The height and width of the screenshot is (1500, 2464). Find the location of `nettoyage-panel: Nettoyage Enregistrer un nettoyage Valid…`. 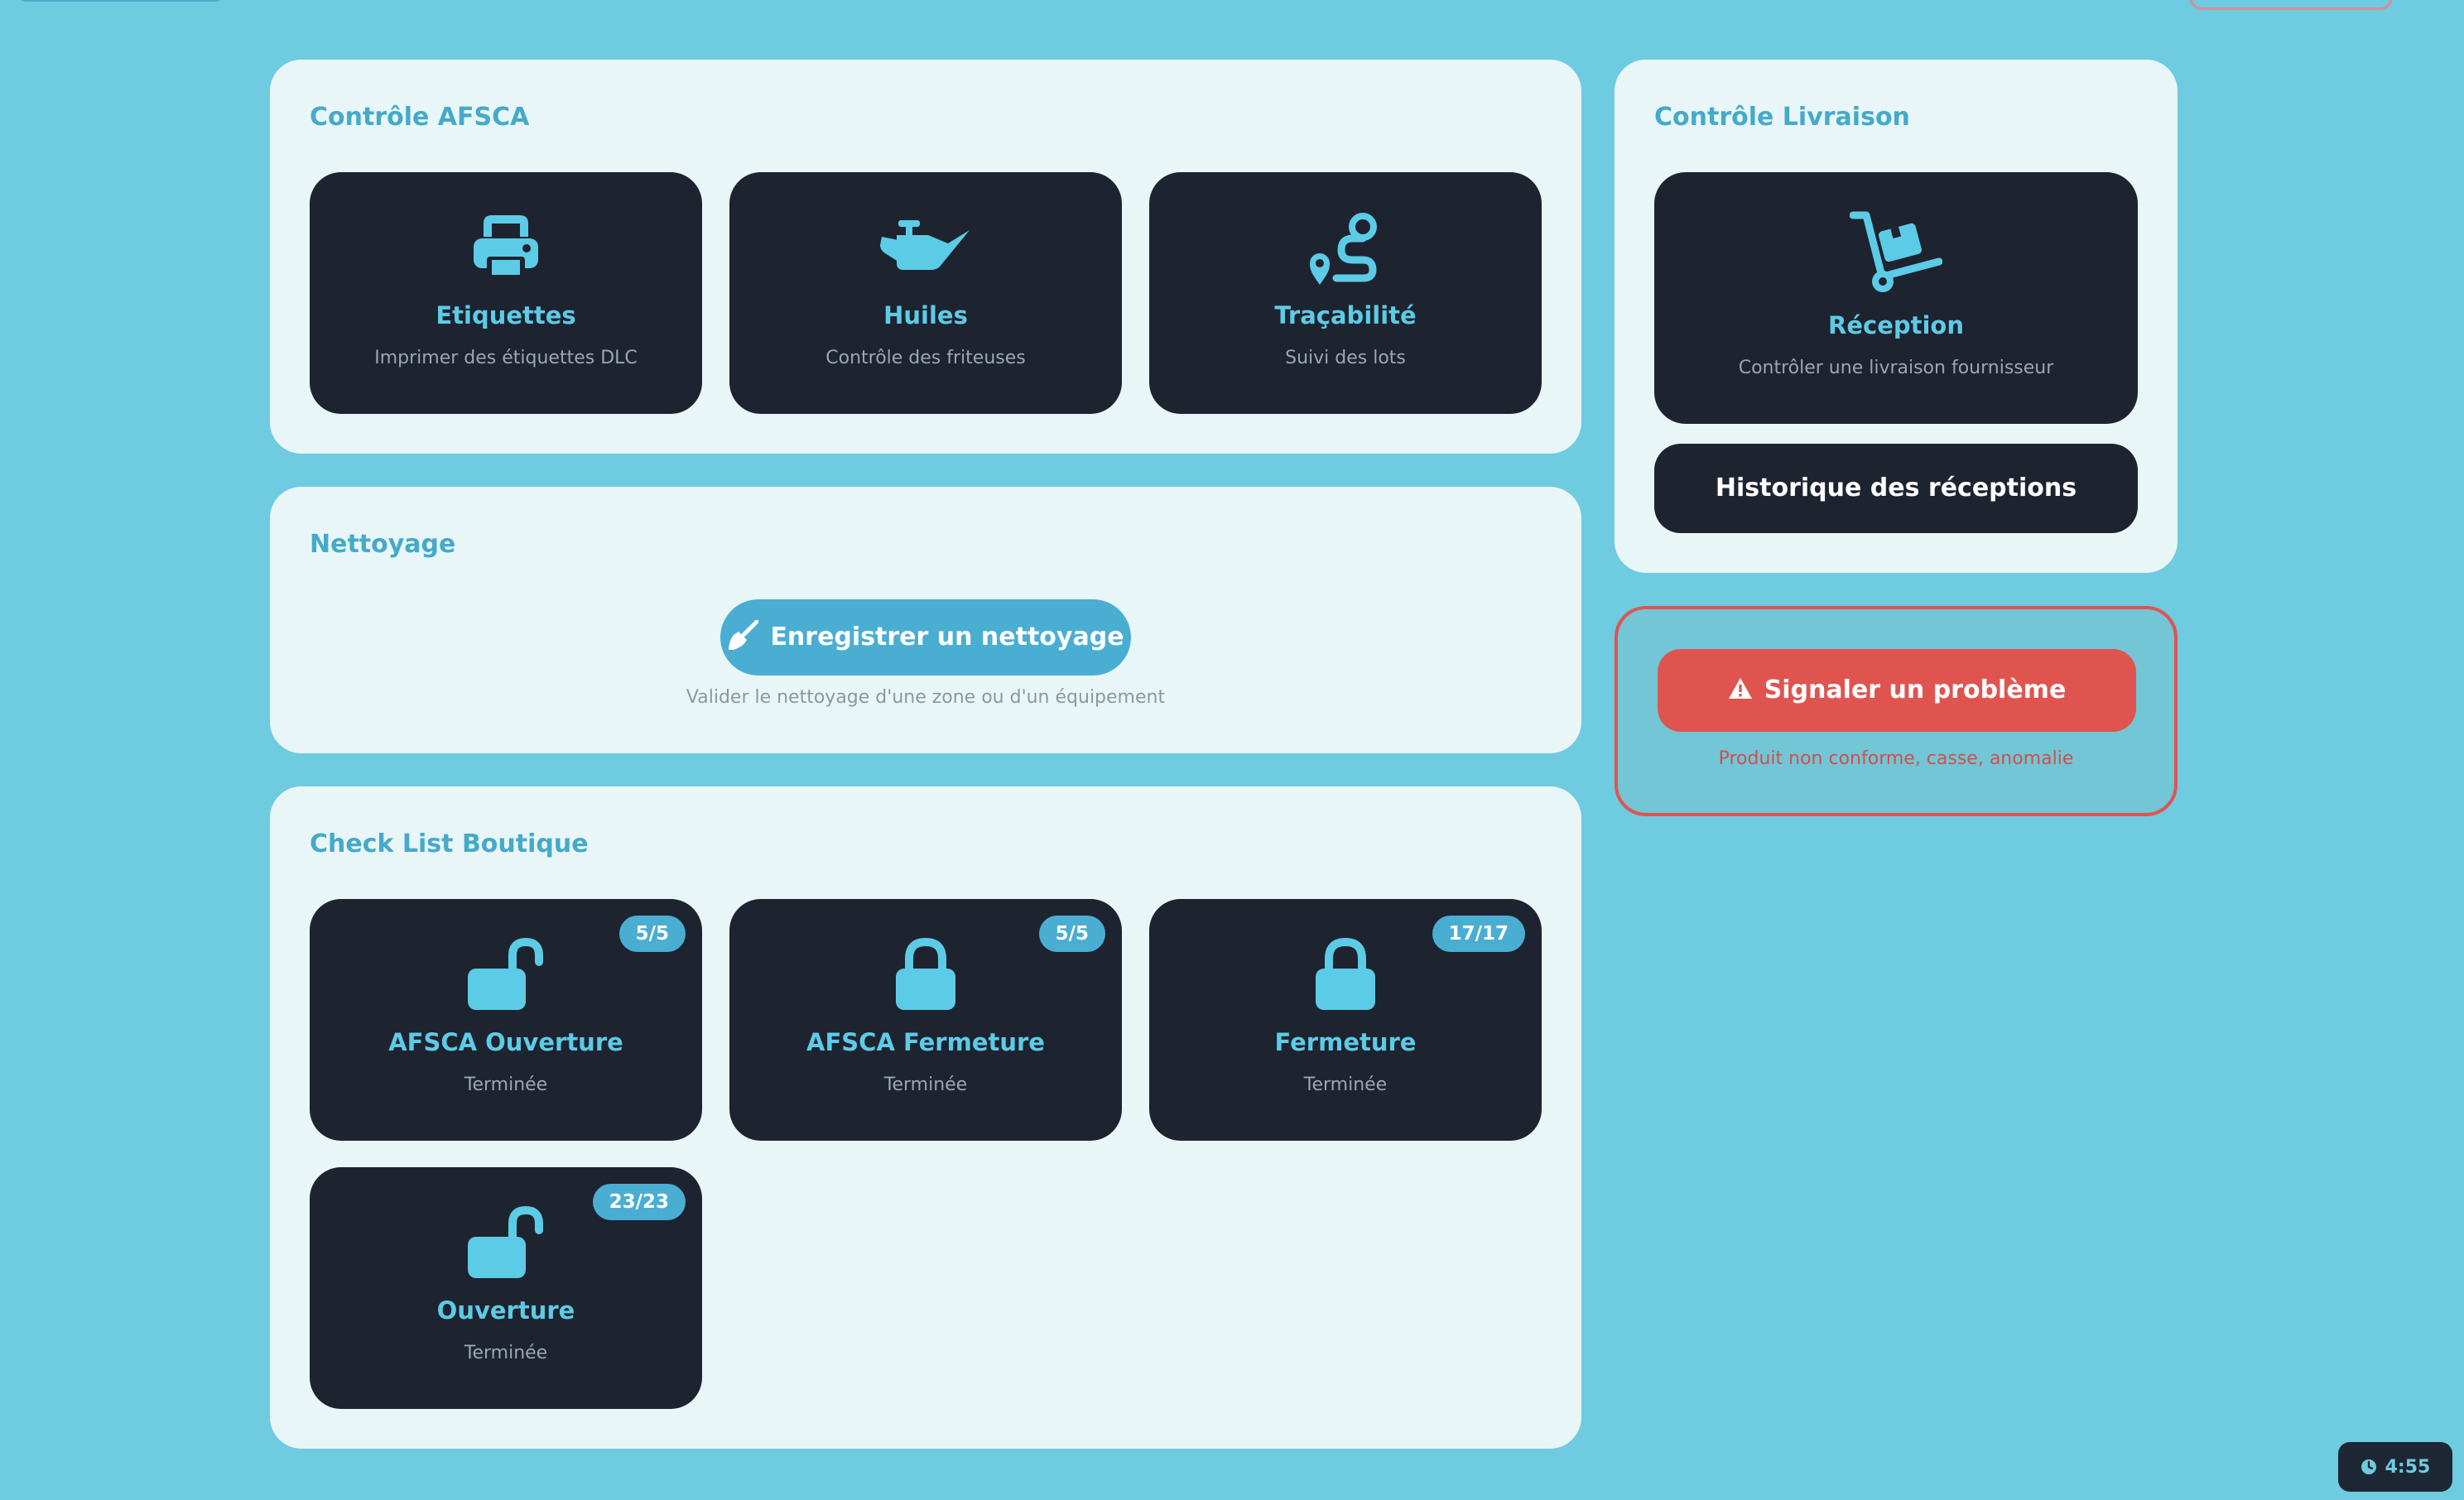

nettoyage-panel: Nettoyage Enregistrer un nettoyage Valid… is located at coordinates (926, 620).